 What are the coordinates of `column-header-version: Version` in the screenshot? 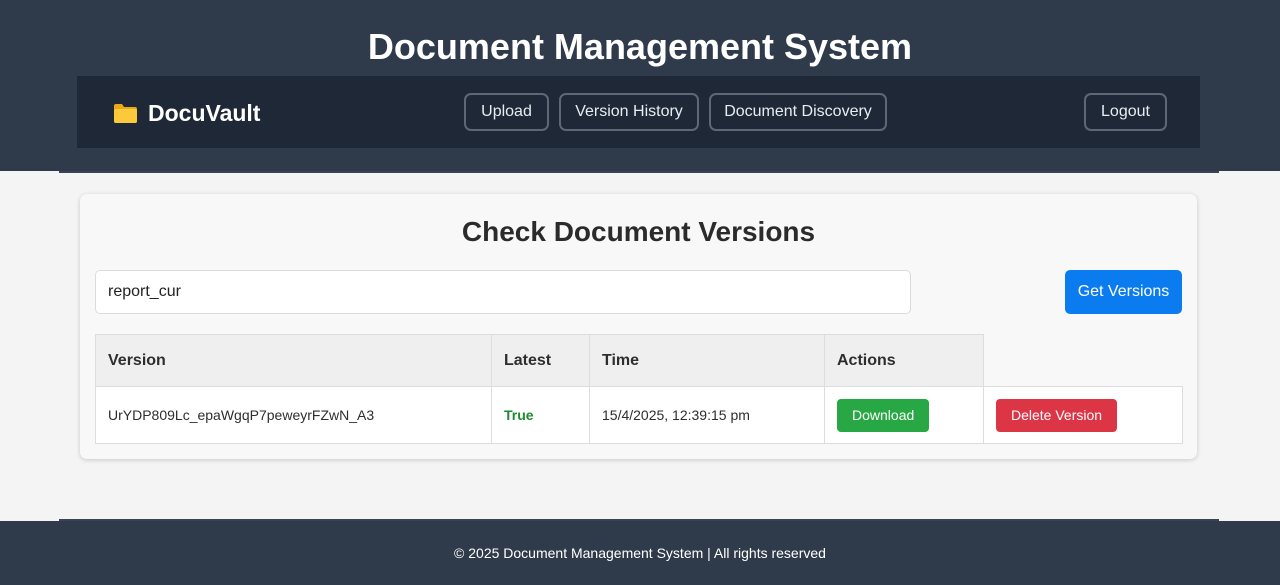 It's located at (293, 360).